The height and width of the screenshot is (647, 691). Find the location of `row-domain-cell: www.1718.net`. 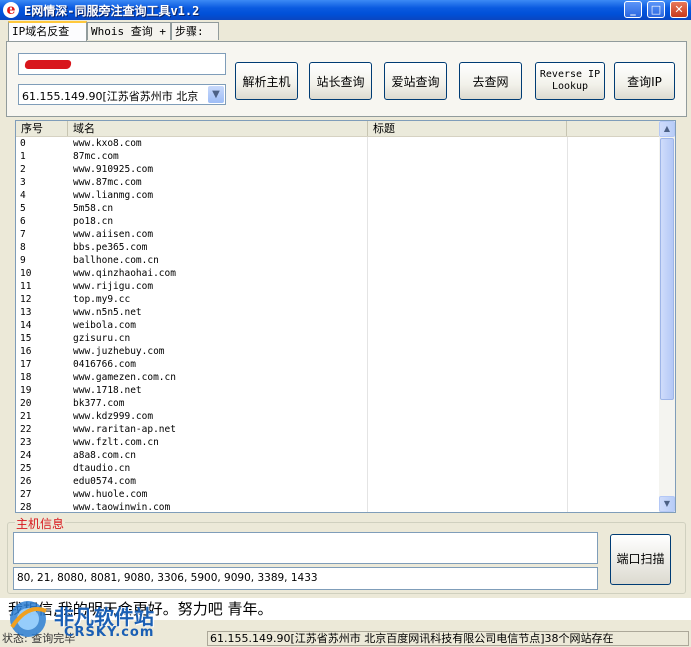

row-domain-cell: www.1718.net is located at coordinates (107, 390).